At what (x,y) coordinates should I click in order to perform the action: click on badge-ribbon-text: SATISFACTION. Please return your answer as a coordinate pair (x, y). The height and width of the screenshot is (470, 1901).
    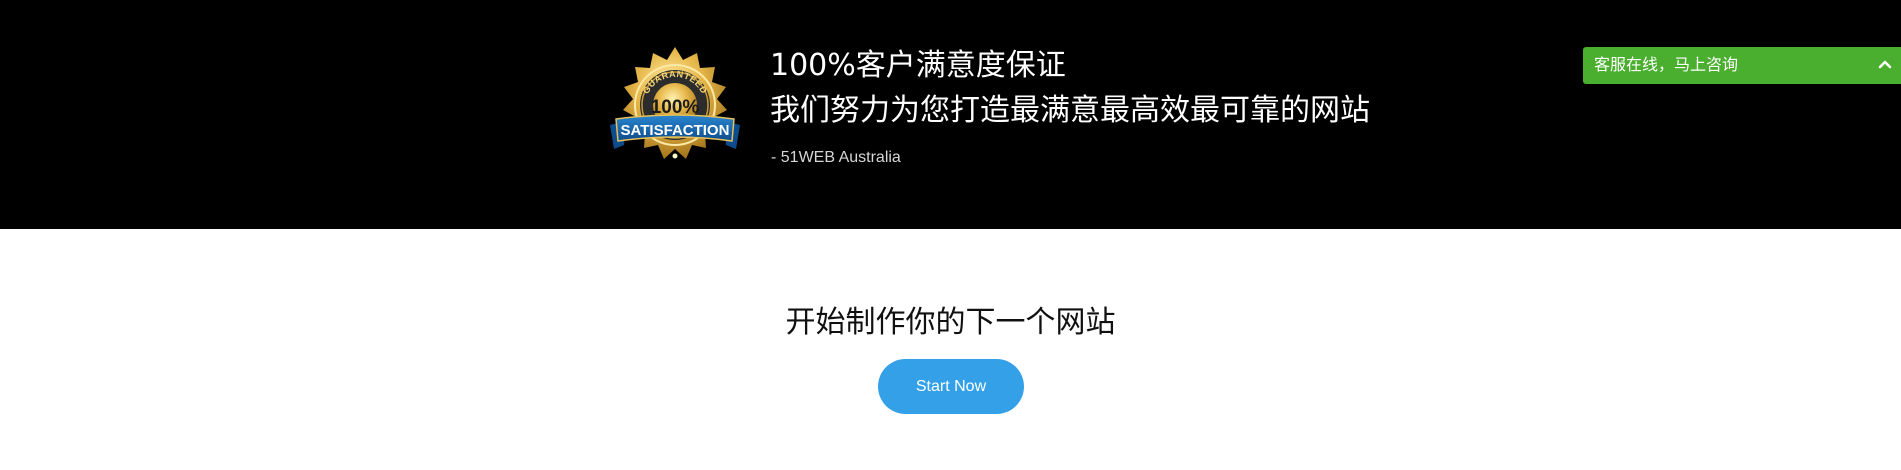
    Looking at the image, I should click on (675, 130).